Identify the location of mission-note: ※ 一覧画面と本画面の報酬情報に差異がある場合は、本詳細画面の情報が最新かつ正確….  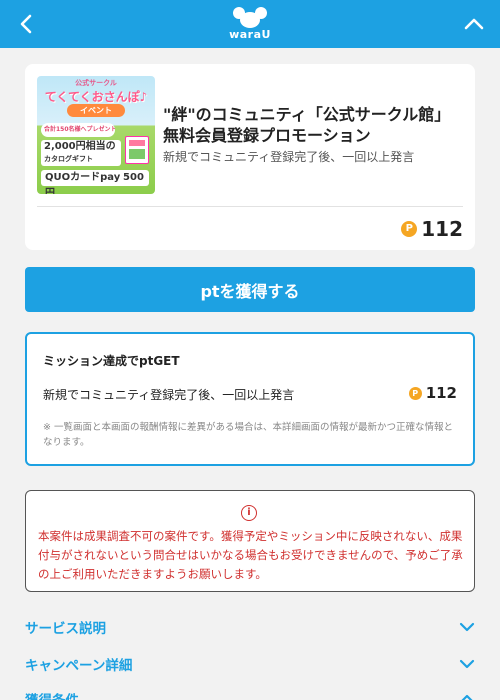
(248, 435).